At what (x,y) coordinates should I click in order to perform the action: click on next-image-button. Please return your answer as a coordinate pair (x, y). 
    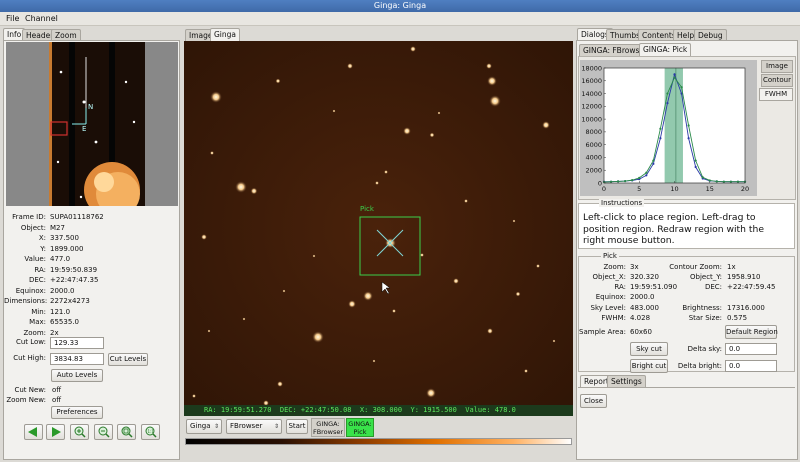
    Looking at the image, I should click on (55, 432).